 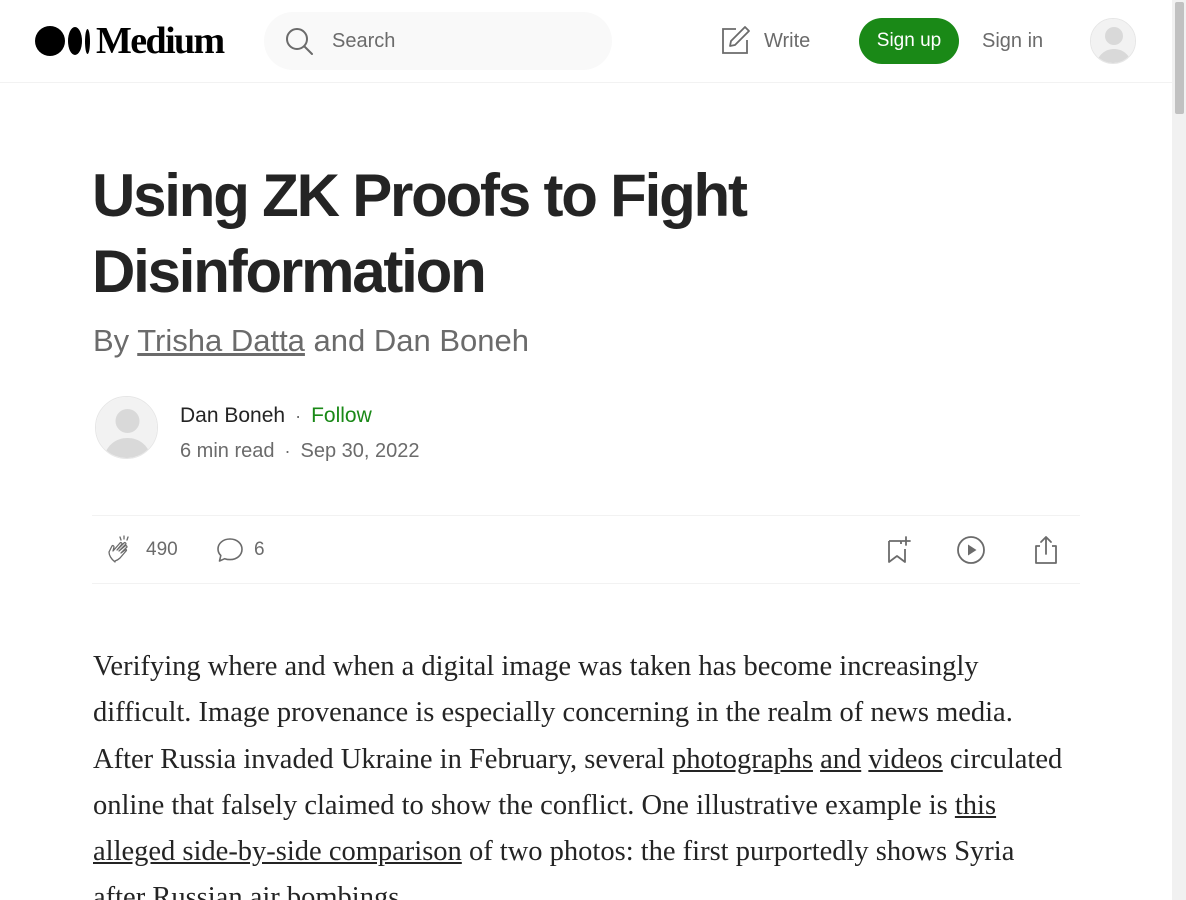 I want to click on write-button: Write, so click(x=764, y=41).